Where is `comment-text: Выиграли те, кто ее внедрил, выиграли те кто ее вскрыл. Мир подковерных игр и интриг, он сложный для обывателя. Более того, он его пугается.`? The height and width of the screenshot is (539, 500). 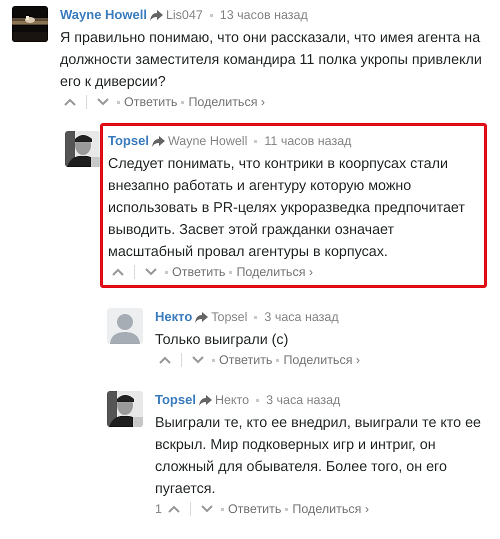
comment-text: Выиграли те, кто ее внедрил, выиграли те кто ее вскрыл. Мир подковерных игр и интриг, он сложный для обывателя. Более того, он его пугается. is located at coordinates (318, 456).